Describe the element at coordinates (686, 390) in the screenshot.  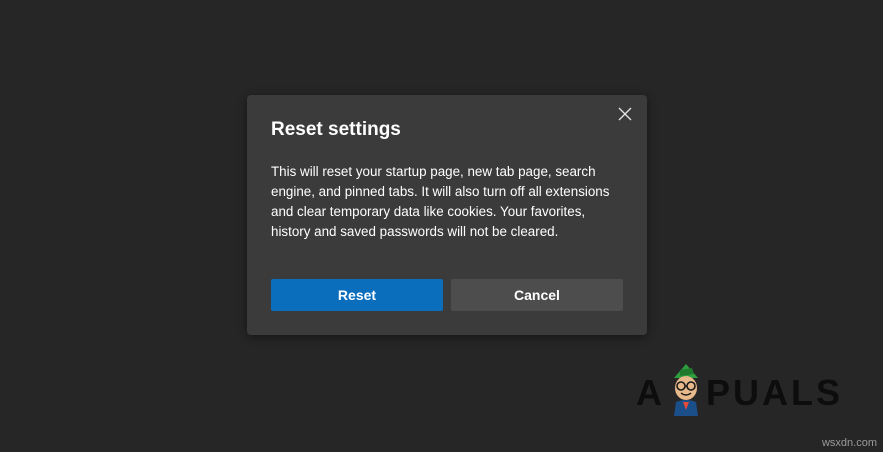
I see `mascot-icon` at that location.